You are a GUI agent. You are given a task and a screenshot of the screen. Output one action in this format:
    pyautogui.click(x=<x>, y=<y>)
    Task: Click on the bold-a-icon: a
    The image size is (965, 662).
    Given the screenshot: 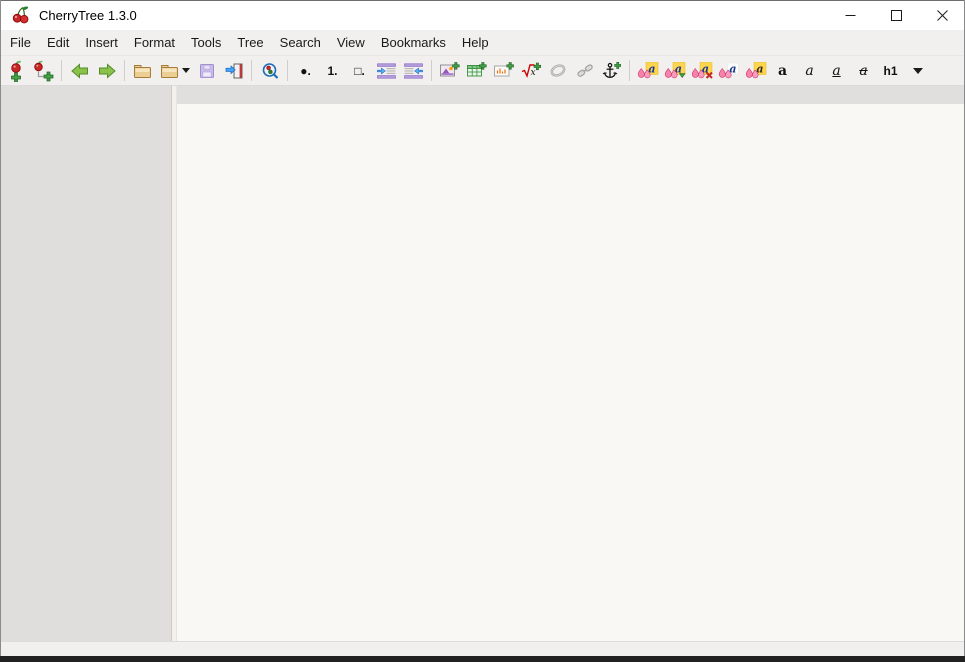 What is the action you would take?
    pyautogui.click(x=782, y=70)
    